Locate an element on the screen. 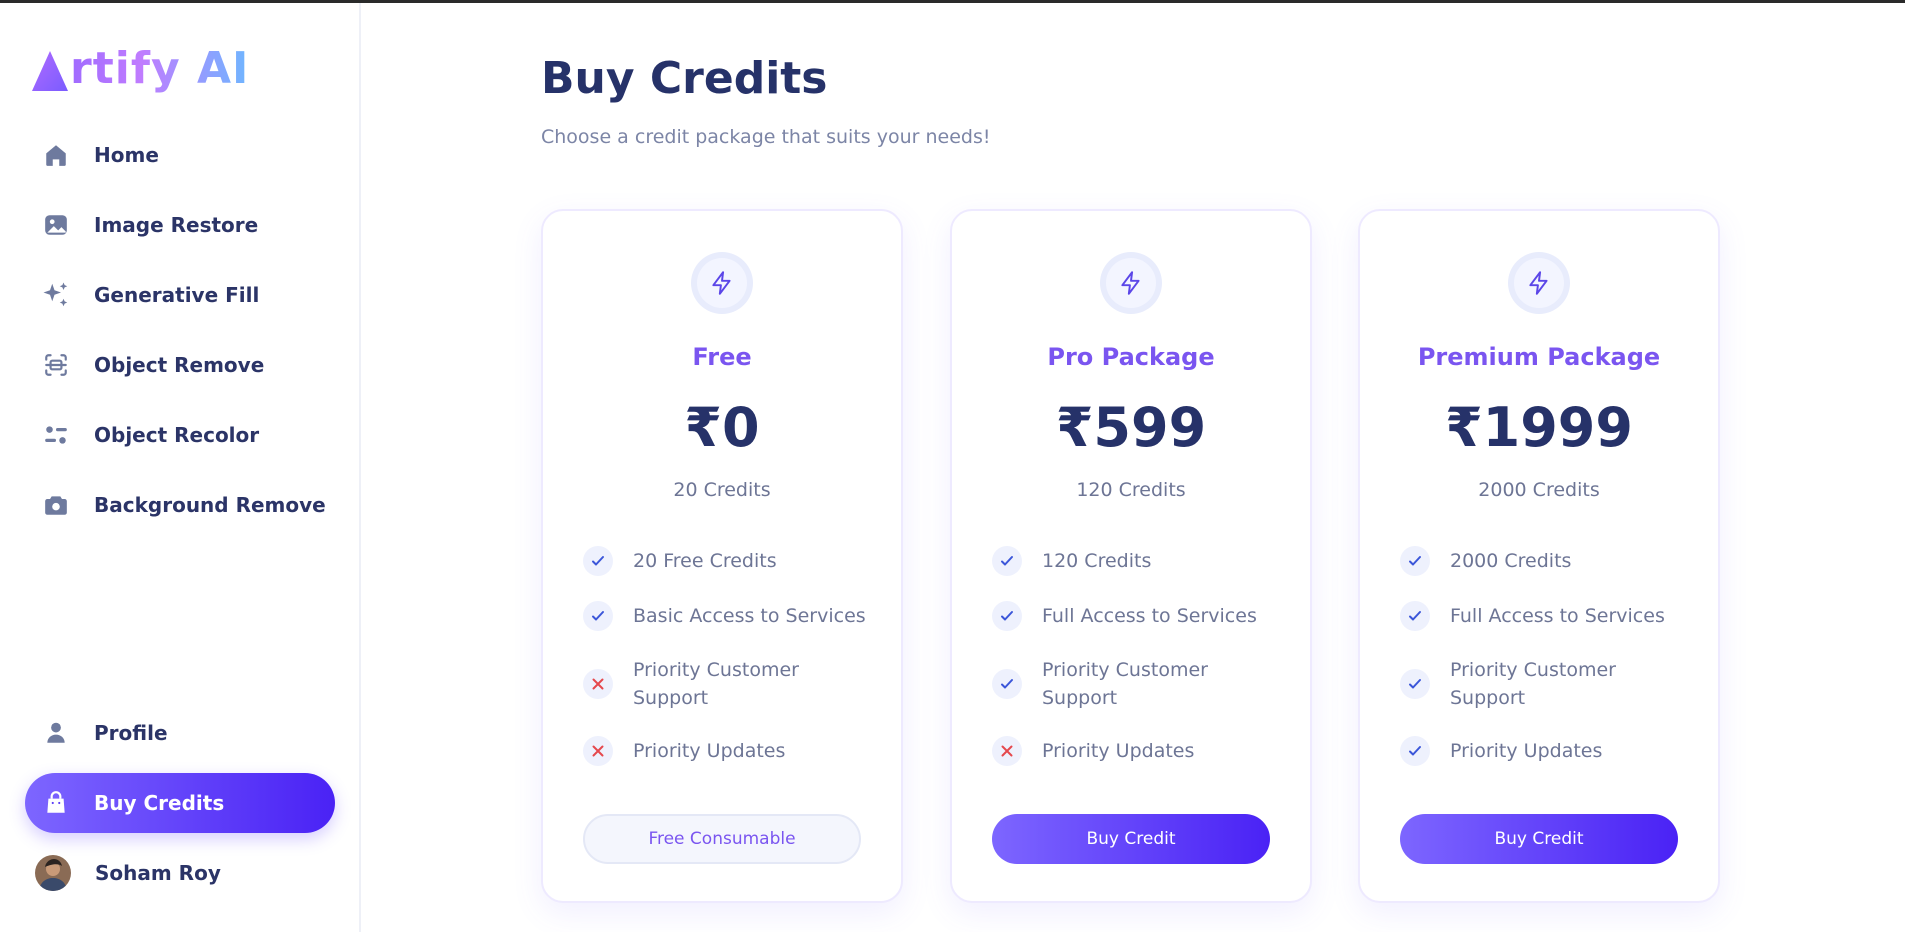 The image size is (1905, 932). sidebar-item-background-remove: Background Remove is located at coordinates (180, 505).